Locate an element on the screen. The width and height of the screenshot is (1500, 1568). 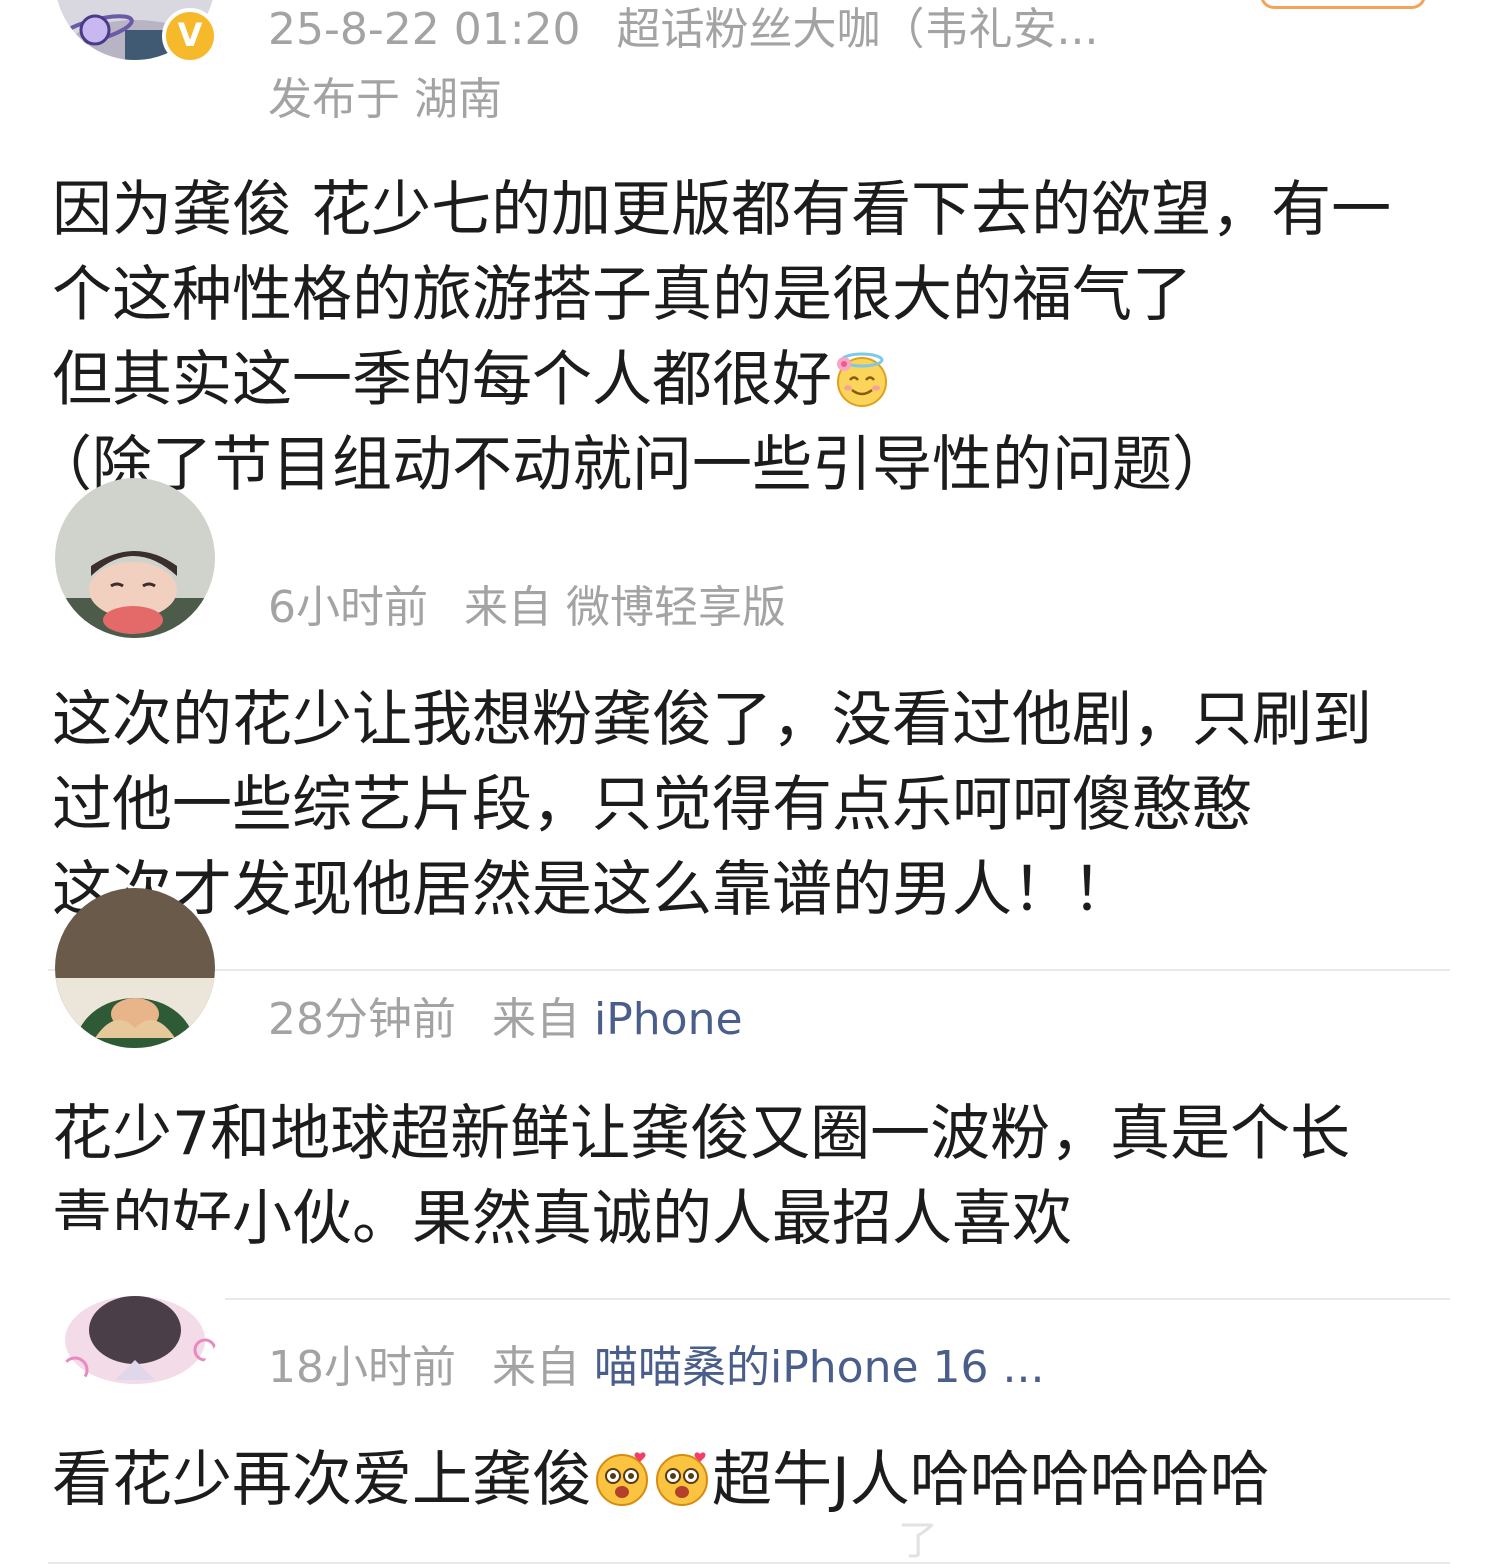
post-line: 这次的花少让我想粉龚俊了，没看过他剧，只刷到 is located at coordinates (712, 720).